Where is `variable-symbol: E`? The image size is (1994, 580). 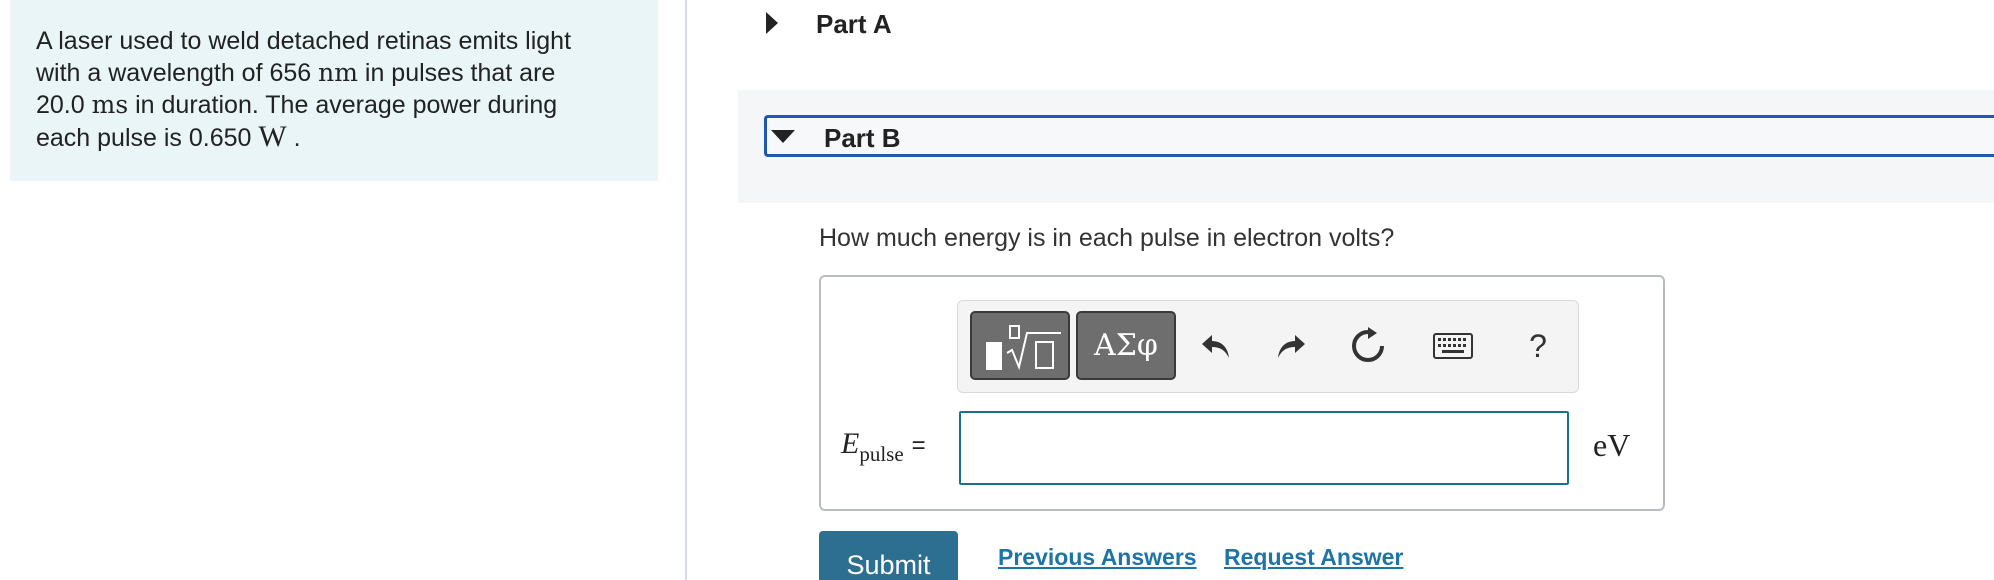 variable-symbol: E is located at coordinates (850, 443).